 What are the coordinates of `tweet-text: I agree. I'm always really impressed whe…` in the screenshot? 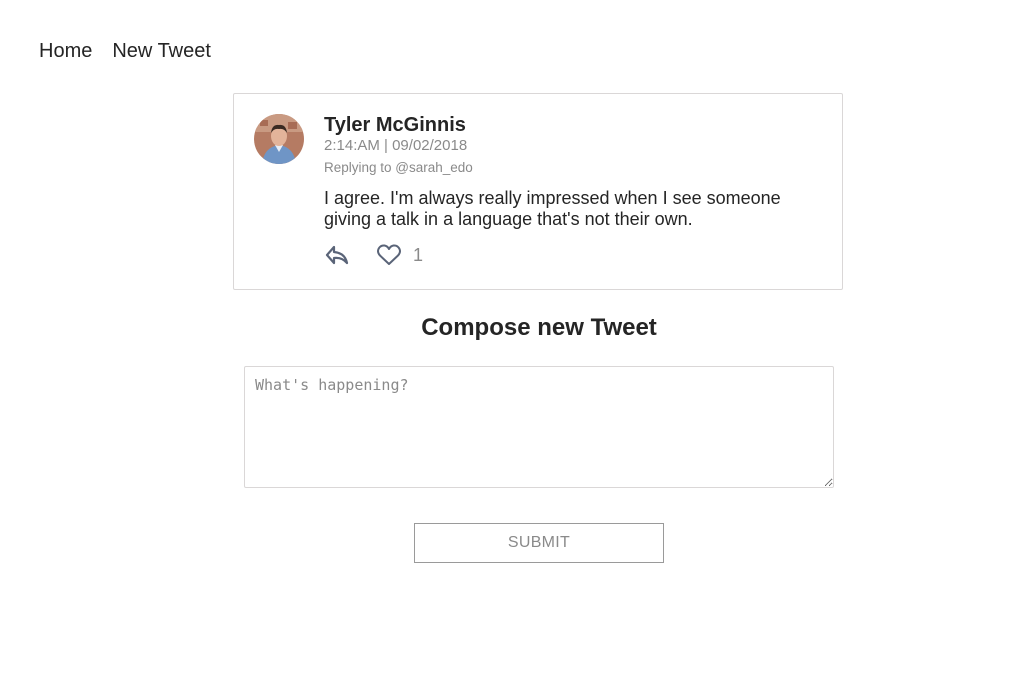 It's located at (552, 208).